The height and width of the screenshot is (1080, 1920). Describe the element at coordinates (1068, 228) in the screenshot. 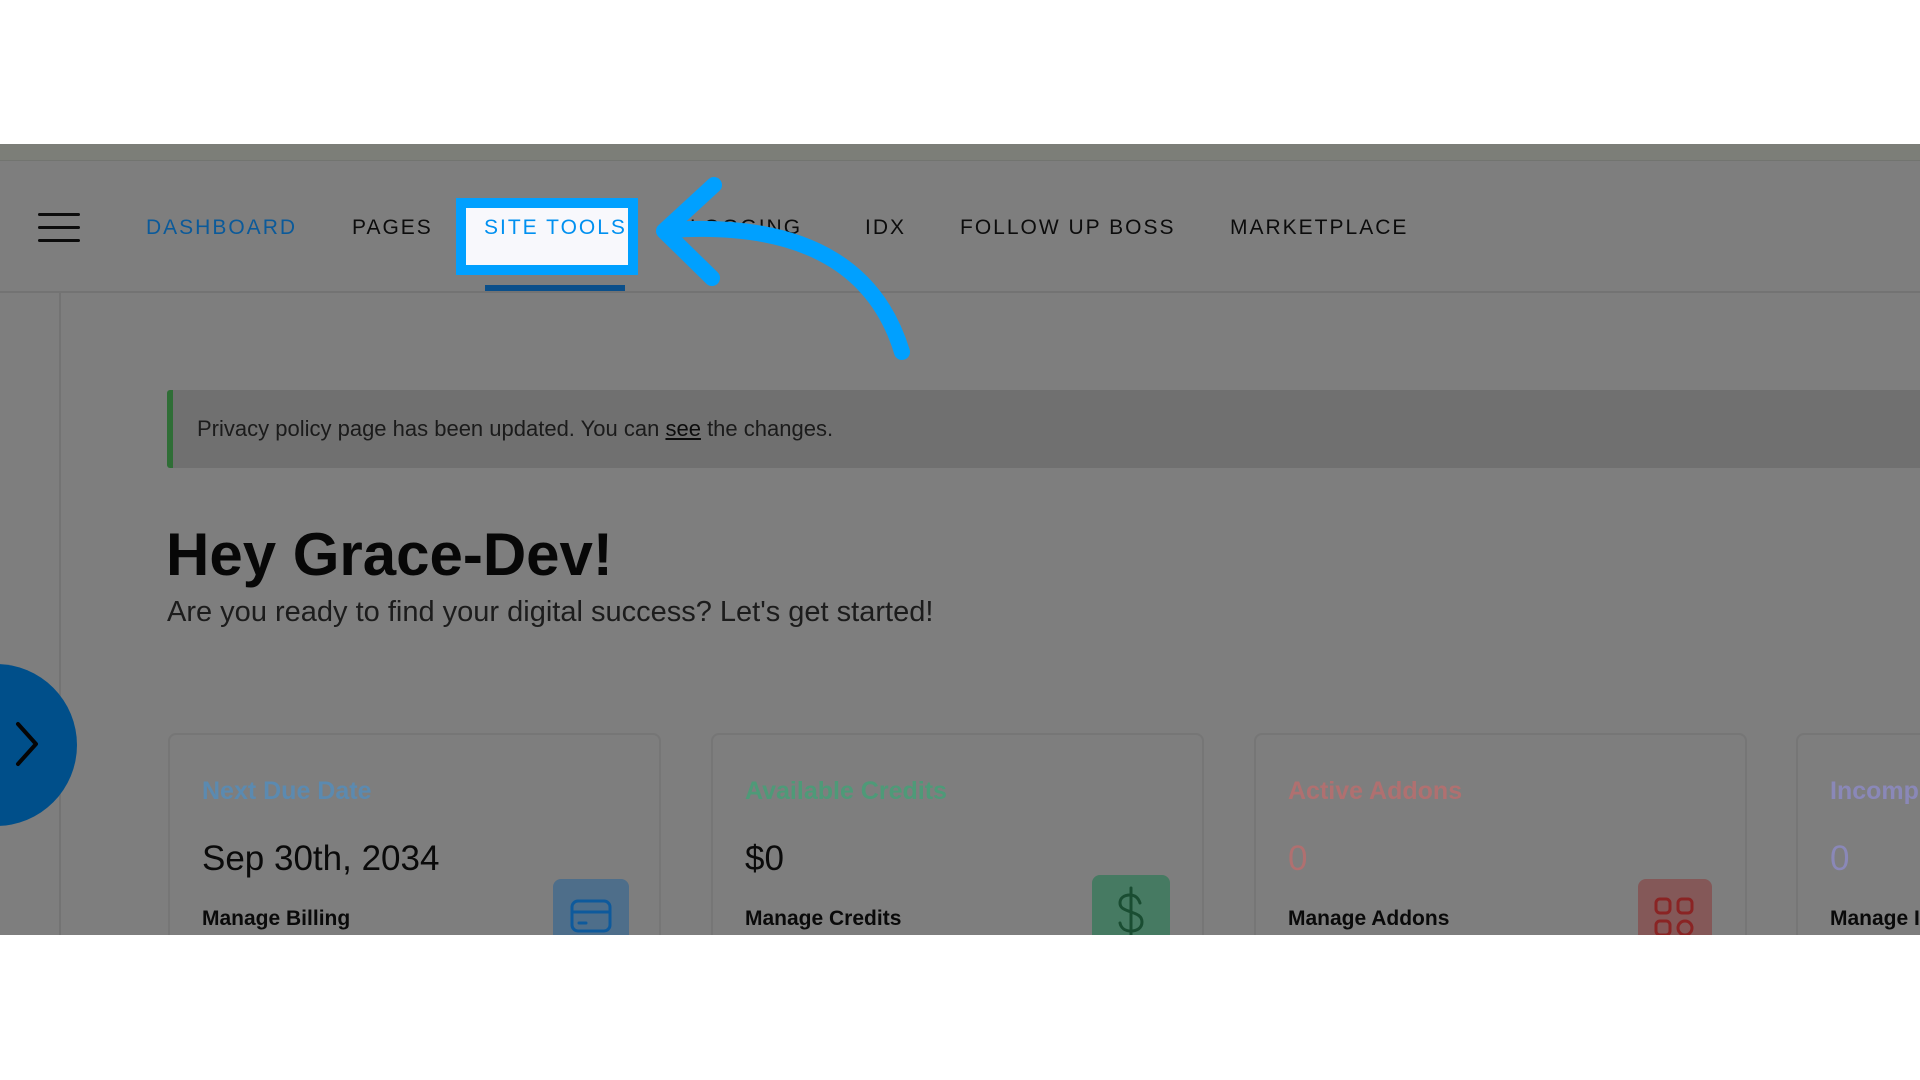

I see `nav-follow-up-boss: FOLLOW UP BOSS` at that location.